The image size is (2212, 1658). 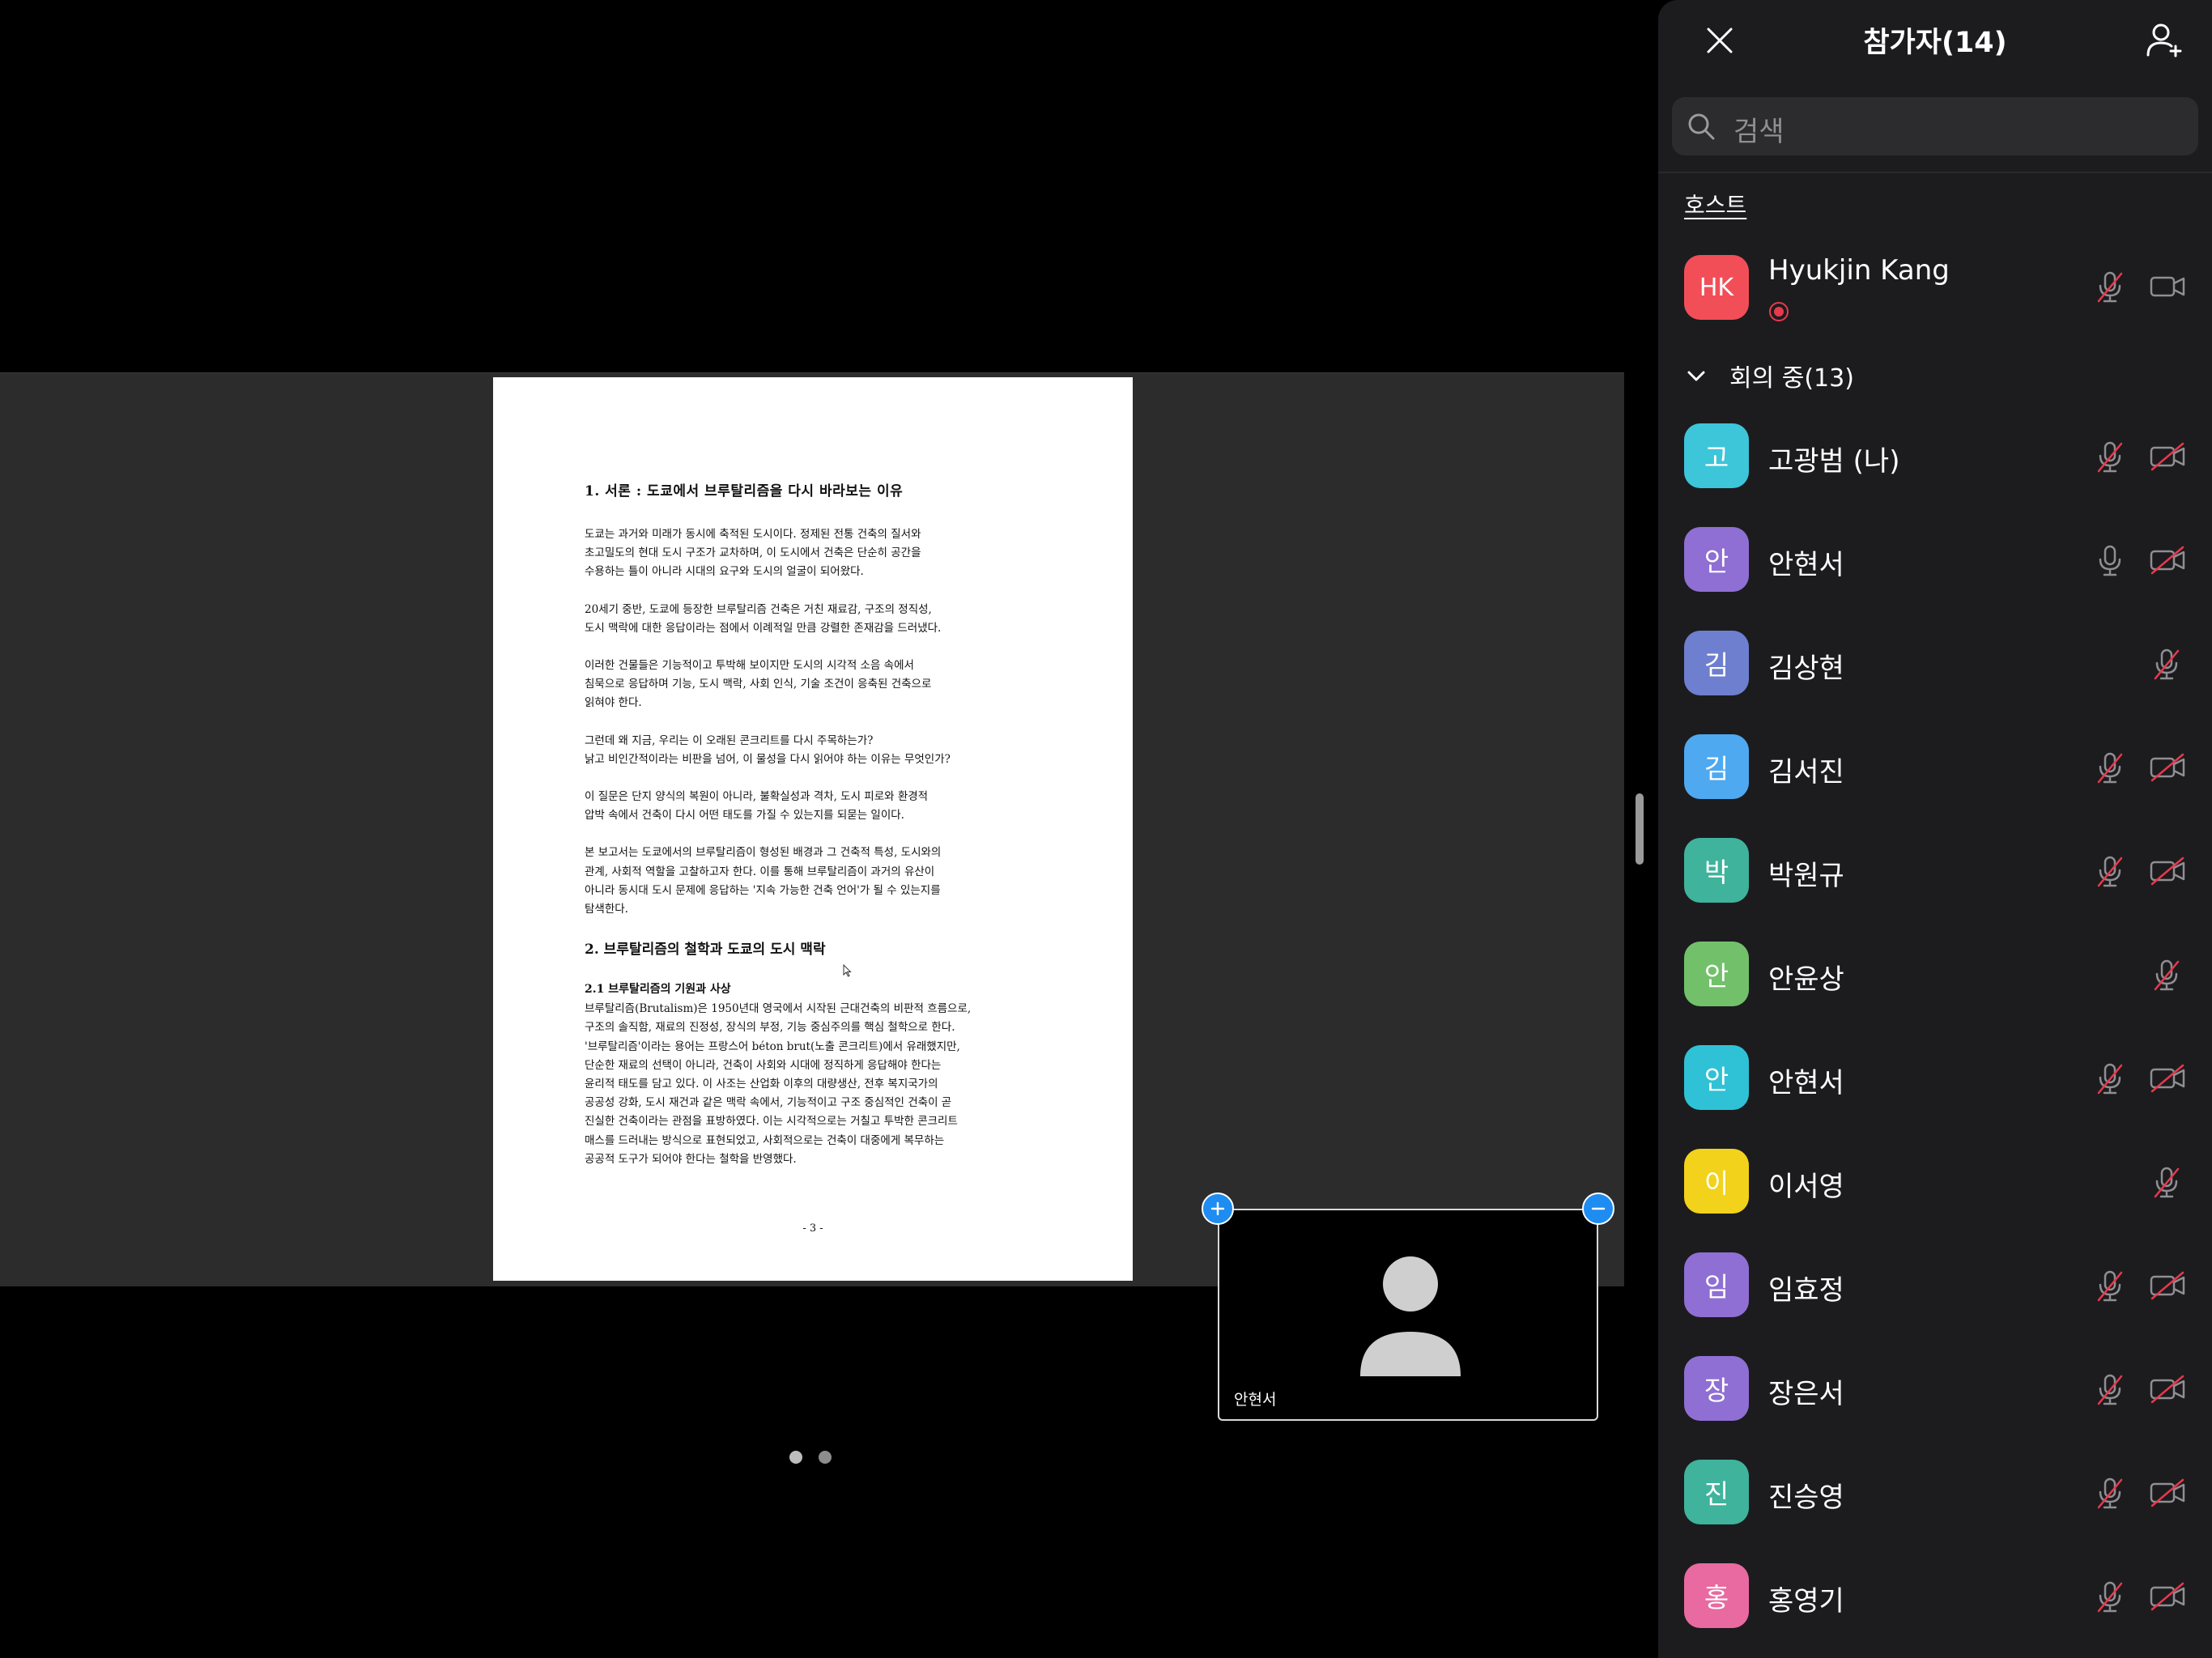 What do you see at coordinates (1806, 979) in the screenshot?
I see `participant-name: 안윤상` at bounding box center [1806, 979].